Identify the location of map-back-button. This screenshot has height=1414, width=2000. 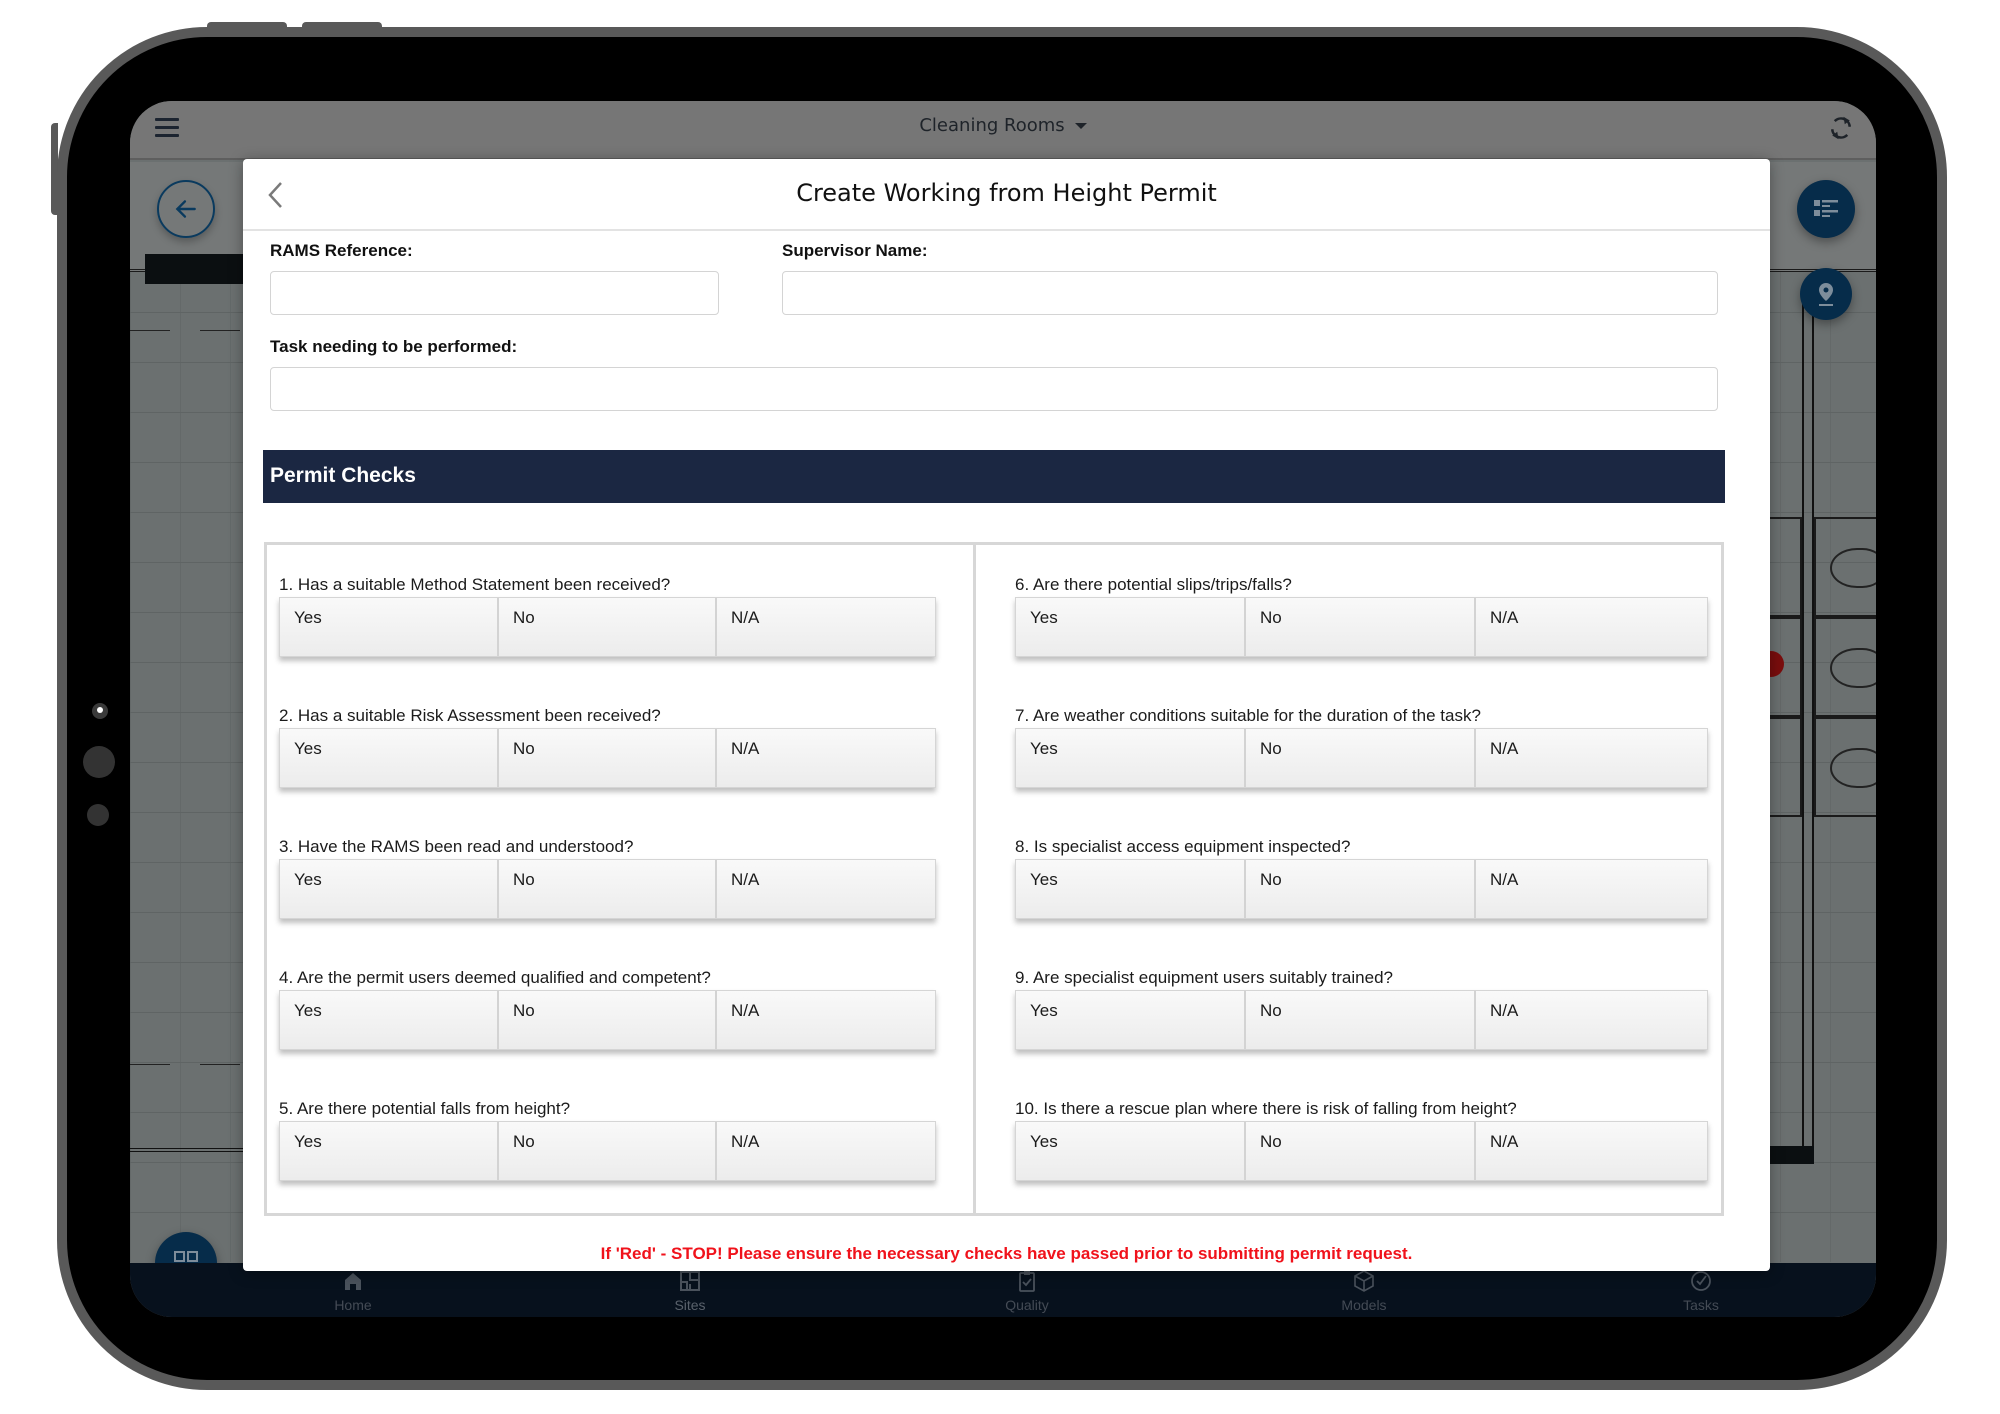
(186, 209).